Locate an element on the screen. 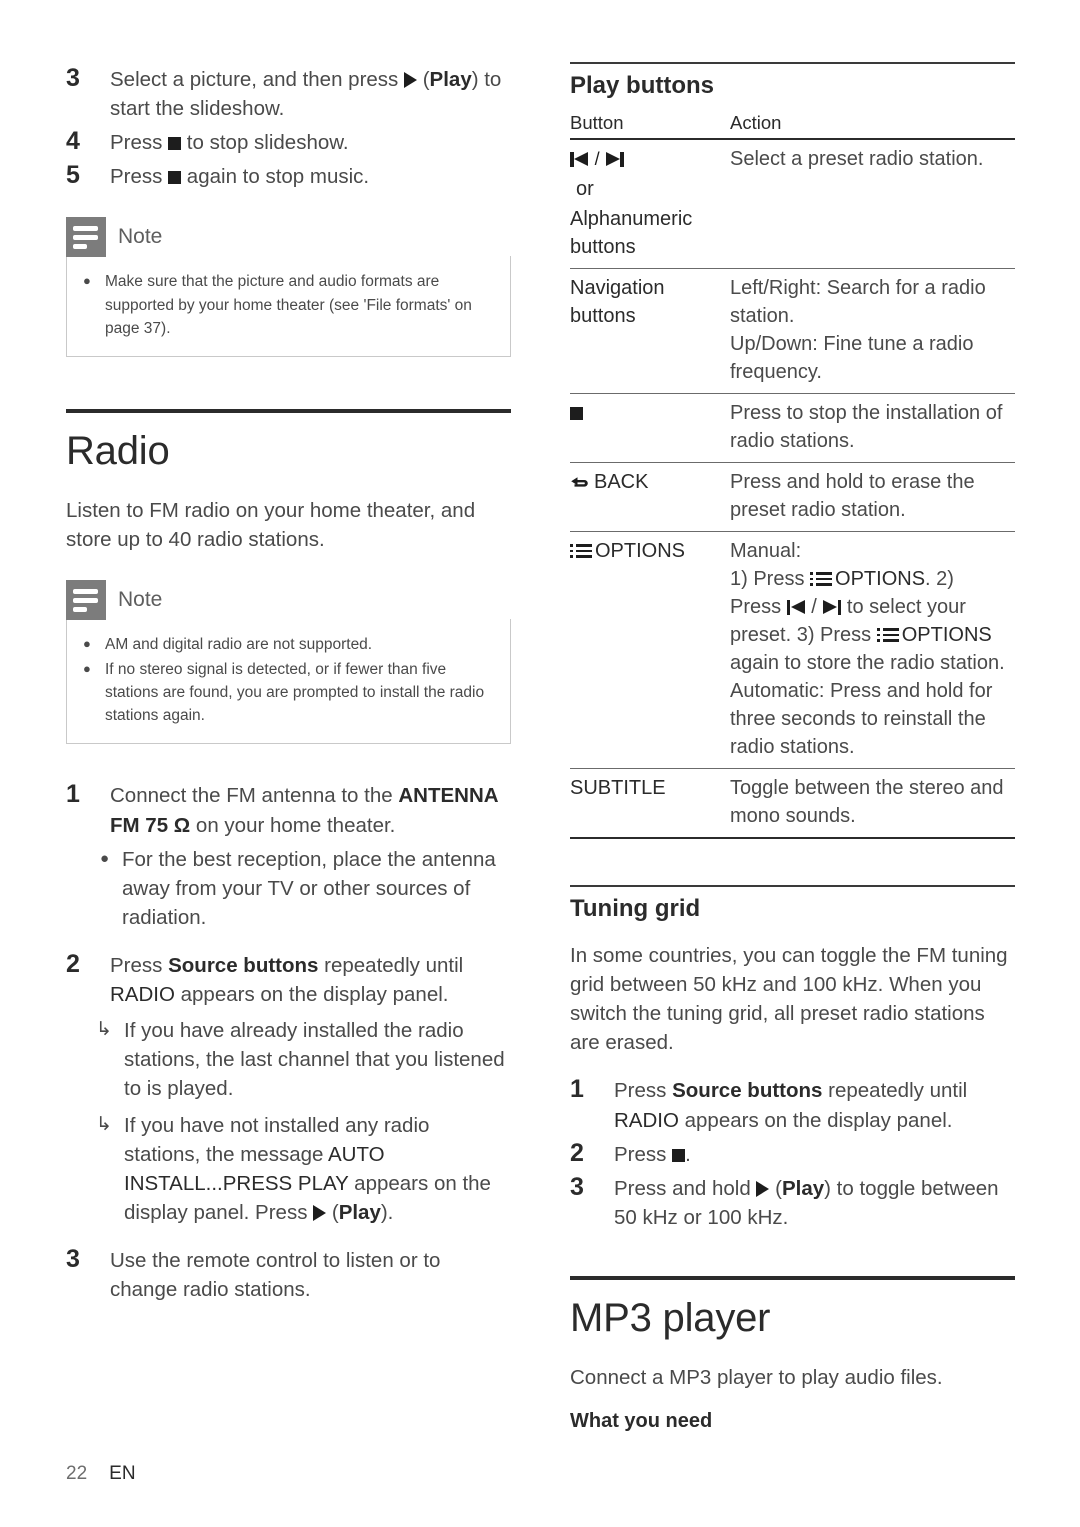 The height and width of the screenshot is (1527, 1080). button-cell is located at coordinates (650, 428).